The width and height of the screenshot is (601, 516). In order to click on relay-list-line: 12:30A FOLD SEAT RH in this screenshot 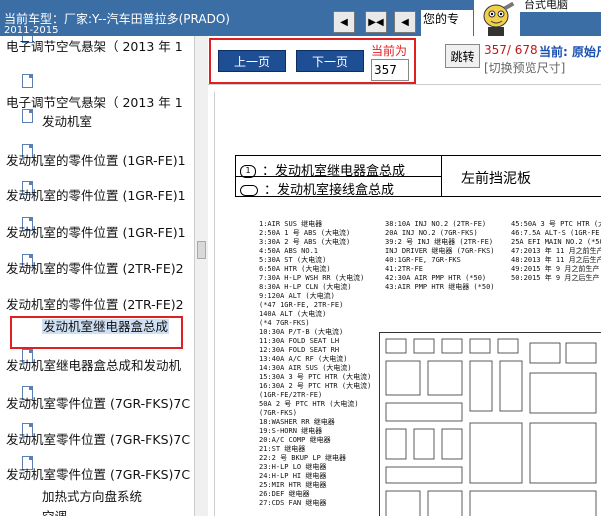, I will do `click(299, 350)`.